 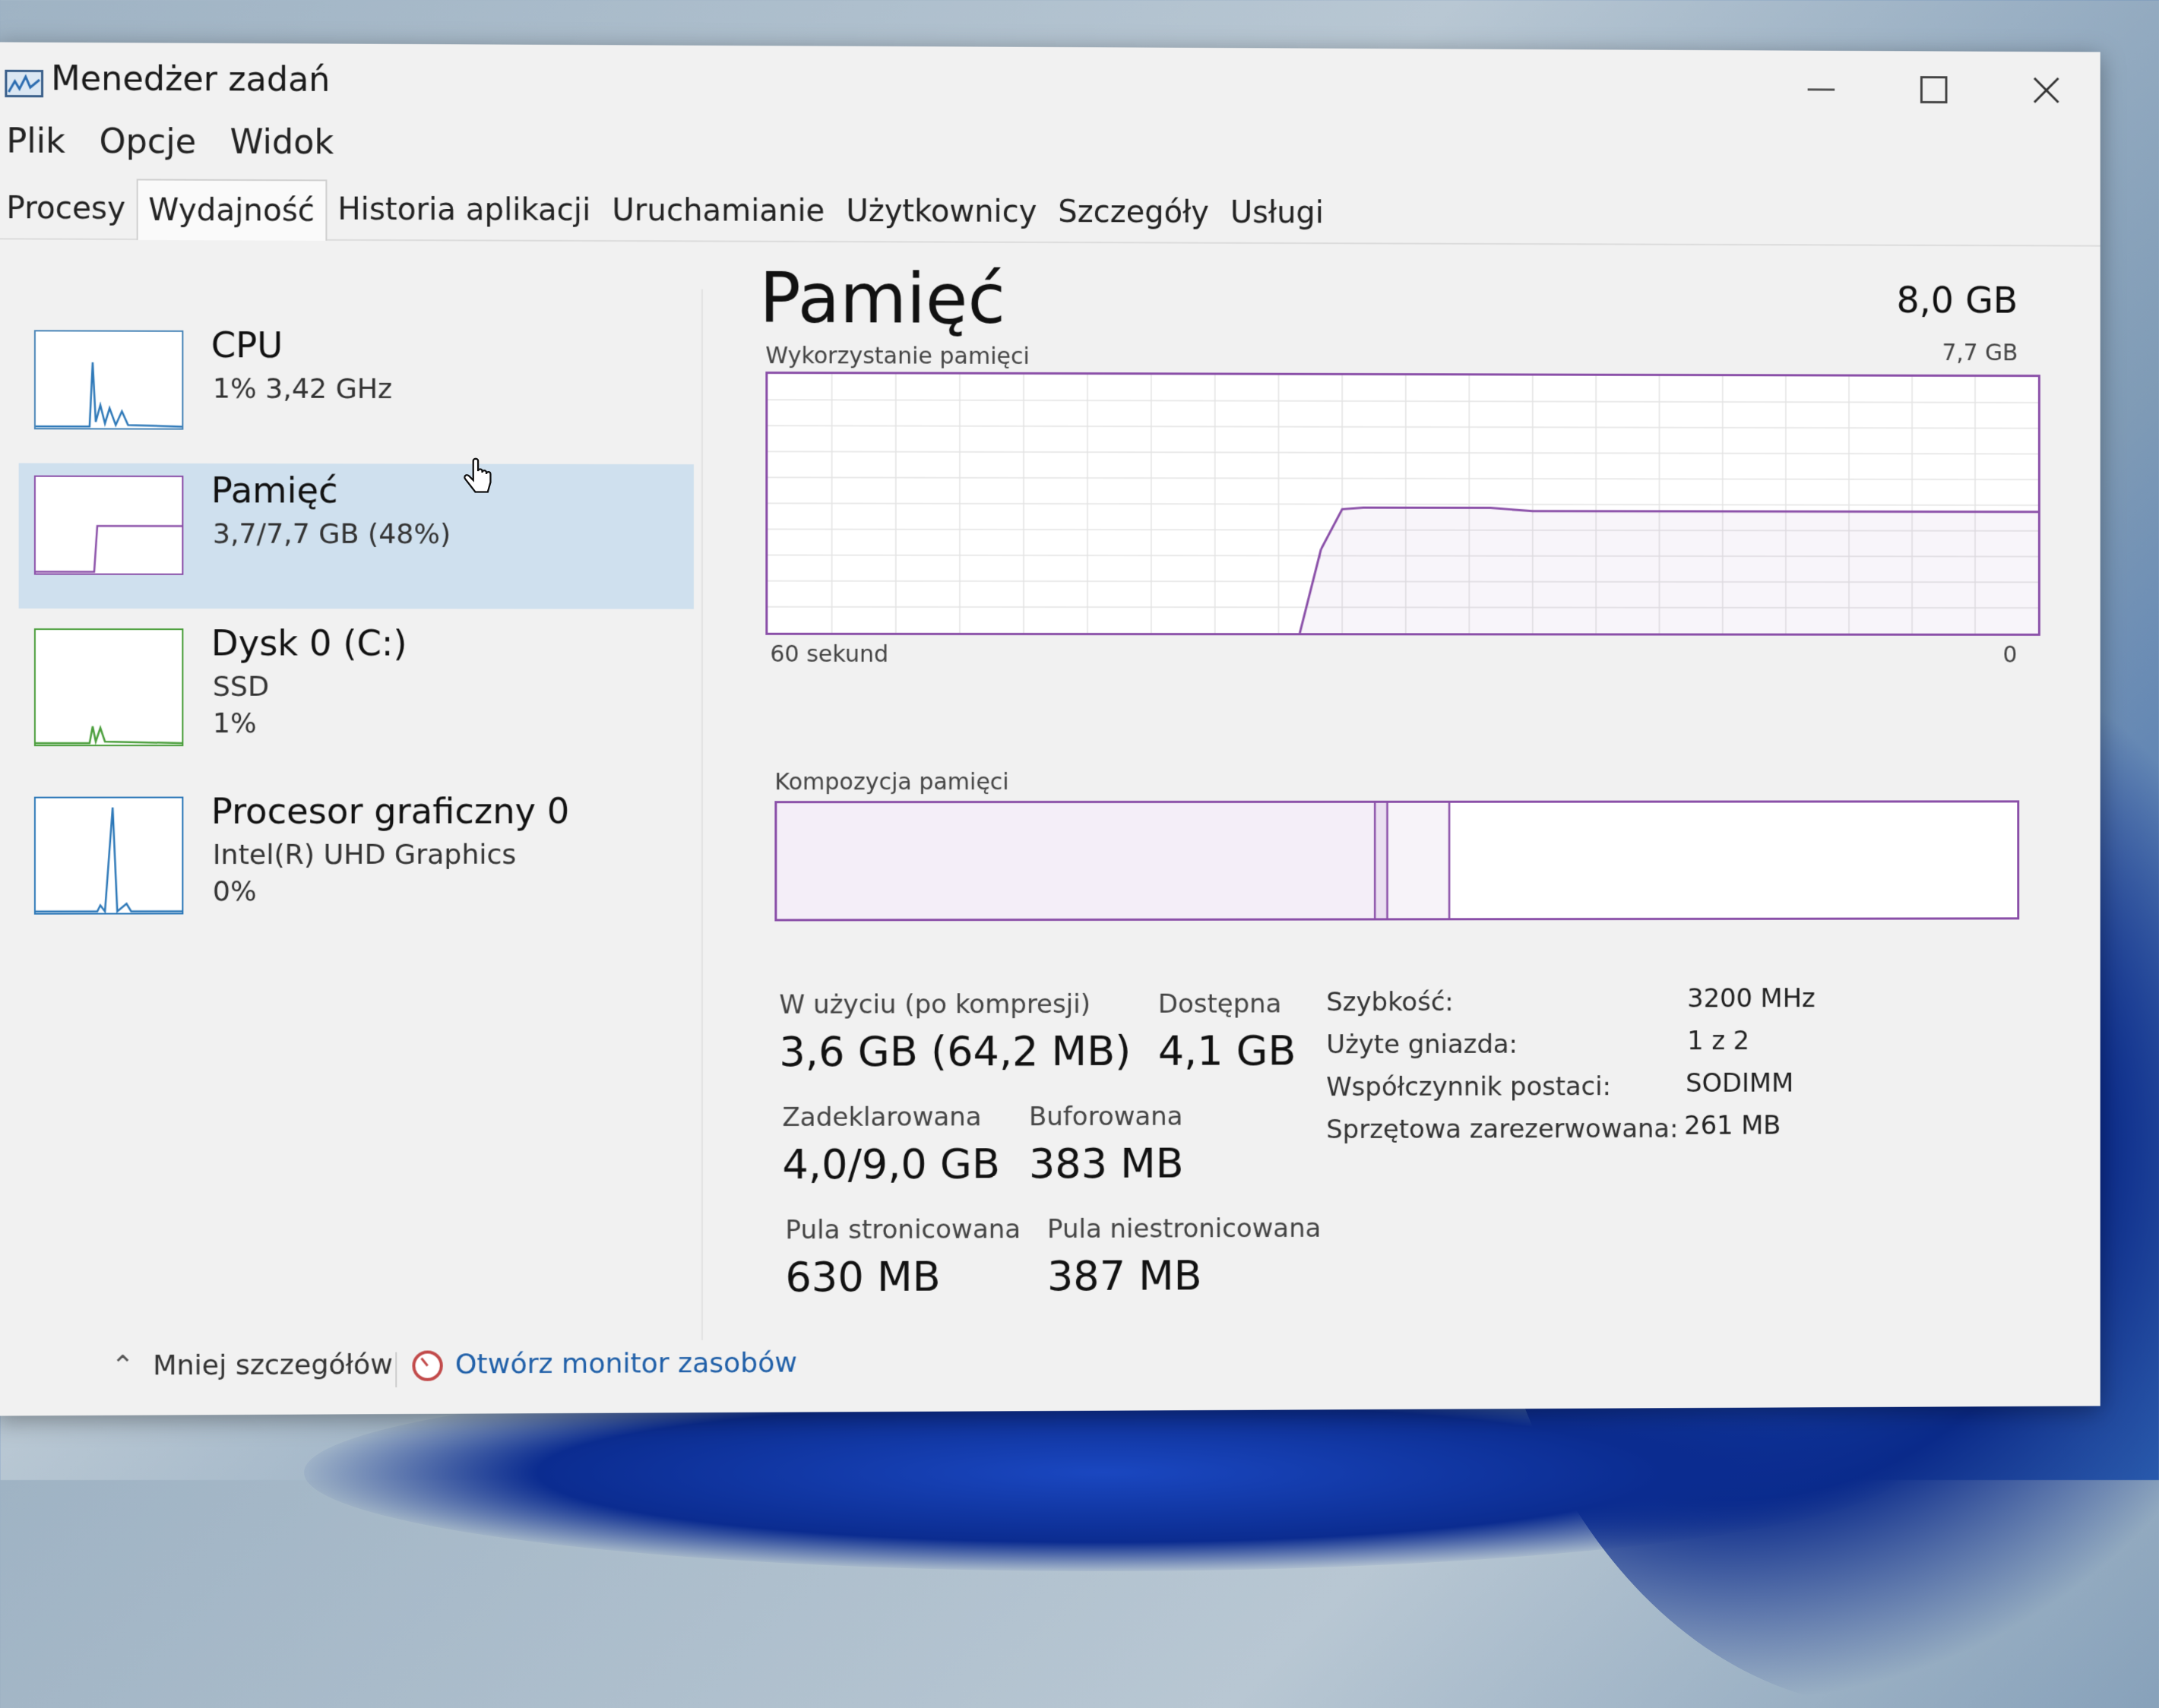 I want to click on paged-pool-label: Pula stronicowana, so click(x=903, y=1229).